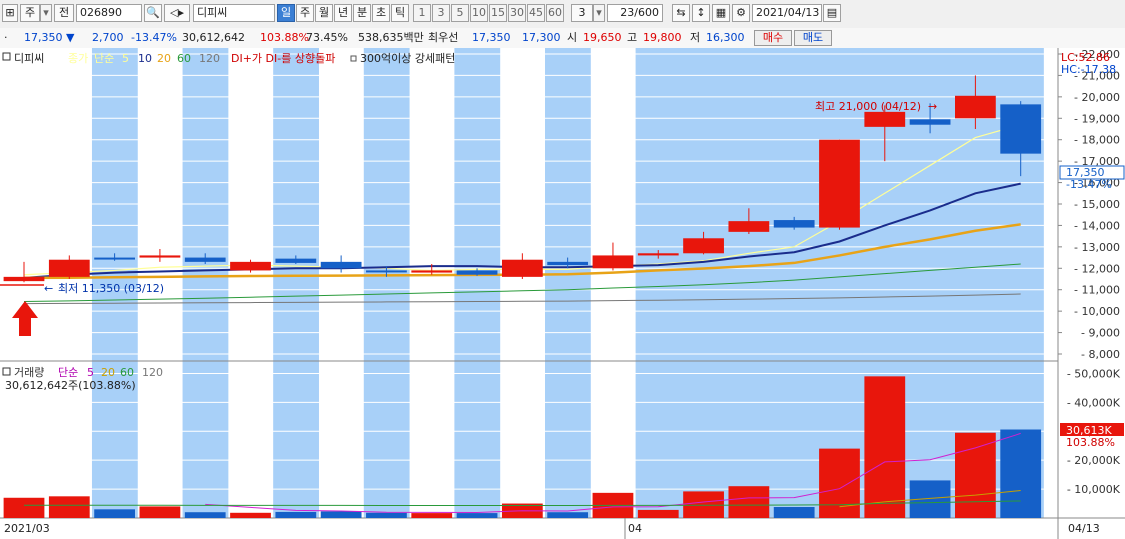 This screenshot has height=539, width=1125. I want to click on market-type-select: 주, so click(30, 13).